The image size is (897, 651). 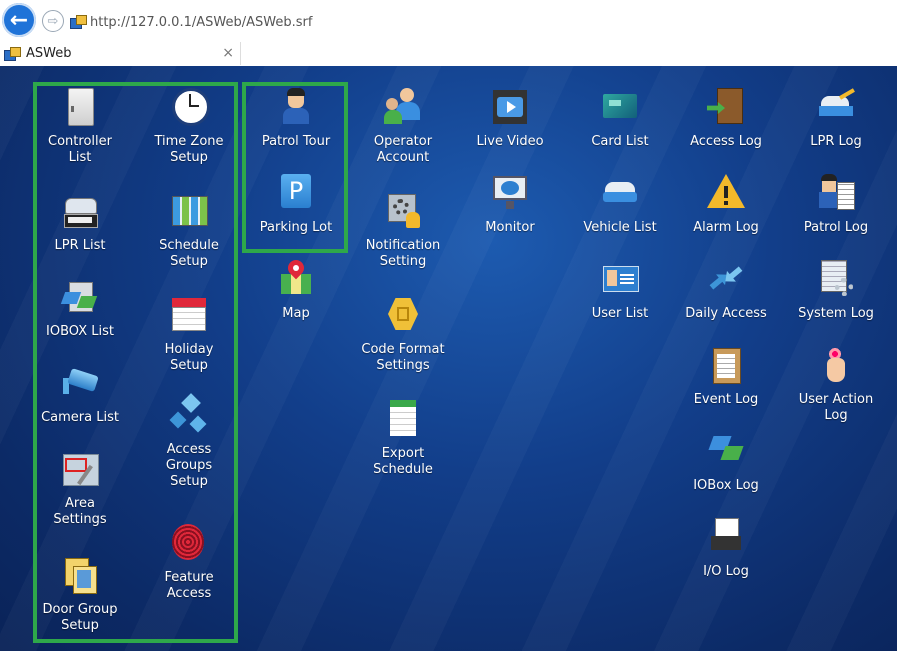 What do you see at coordinates (80, 149) in the screenshot?
I see `tile-label: Controller List` at bounding box center [80, 149].